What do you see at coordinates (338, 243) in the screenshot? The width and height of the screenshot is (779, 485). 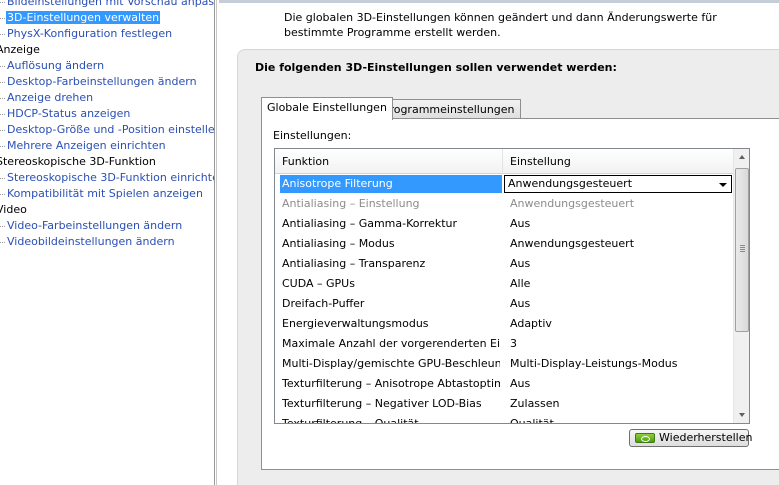 I see `feature-cell: Antialiasing – Modus` at bounding box center [338, 243].